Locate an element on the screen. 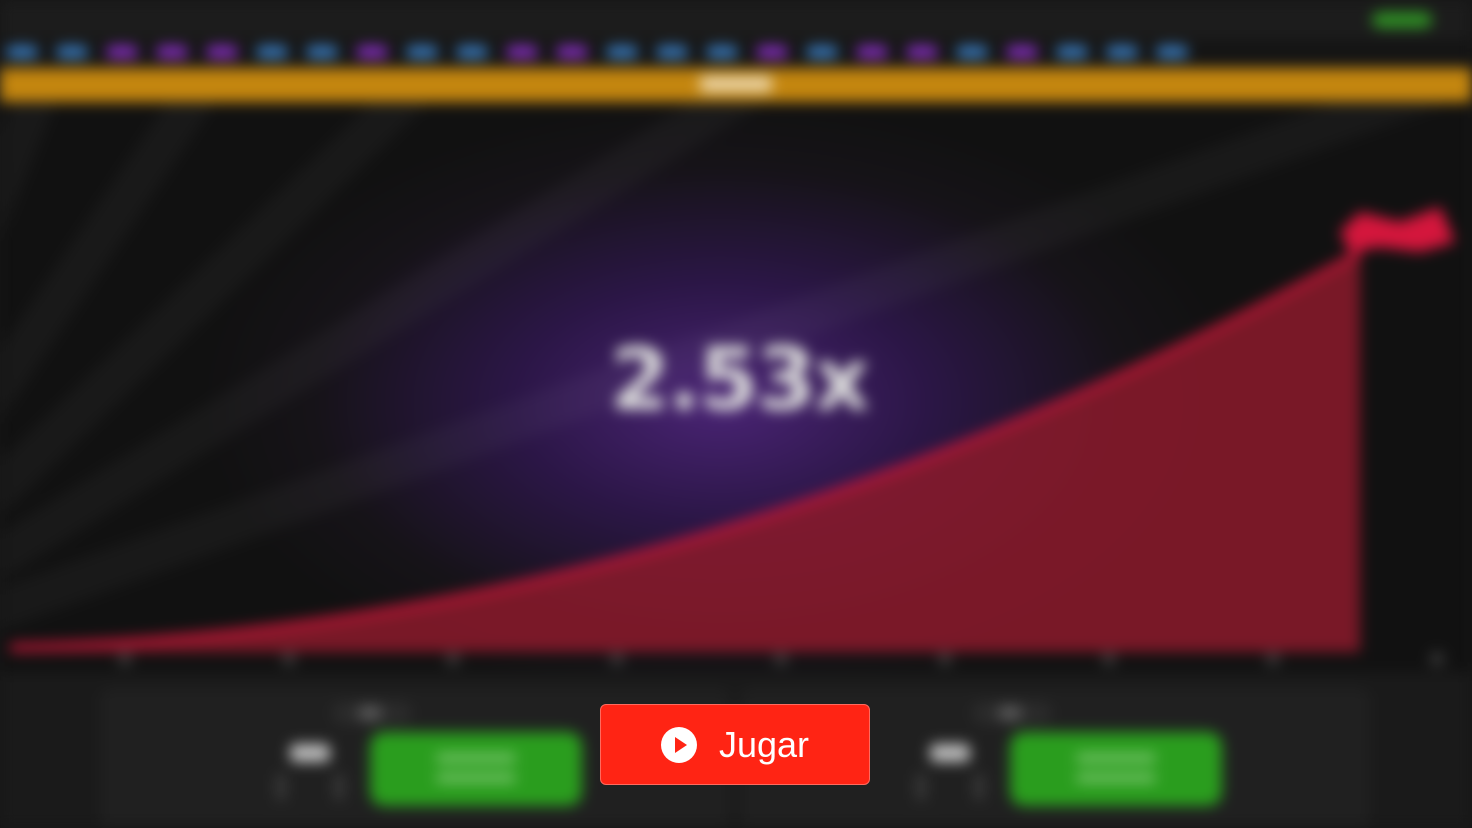 The width and height of the screenshot is (1472, 828). current-multiplier: 2.53x is located at coordinates (740, 380).